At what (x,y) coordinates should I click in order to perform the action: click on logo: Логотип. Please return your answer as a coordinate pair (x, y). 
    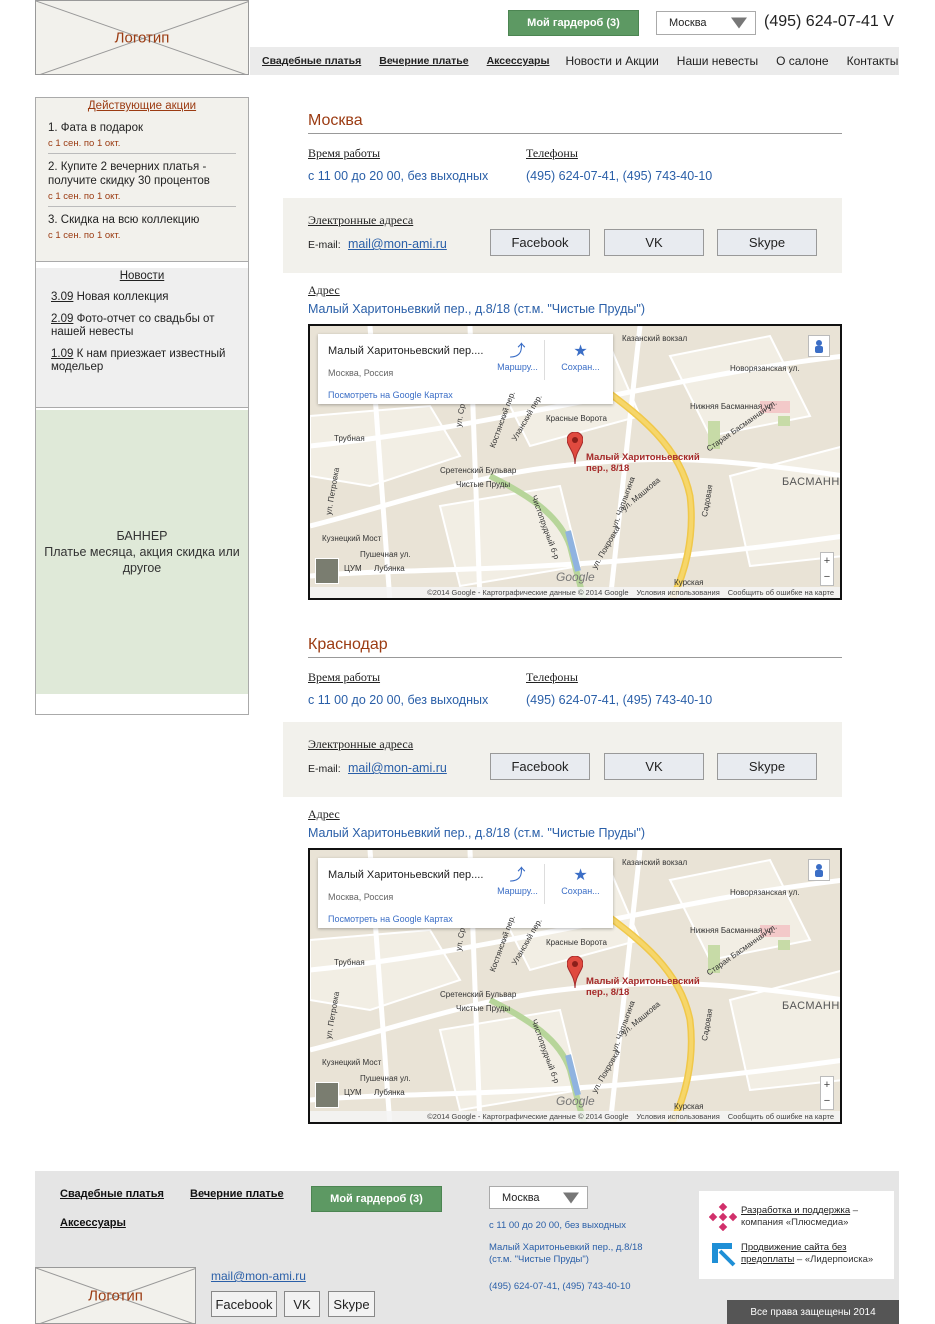
    Looking at the image, I should click on (142, 37).